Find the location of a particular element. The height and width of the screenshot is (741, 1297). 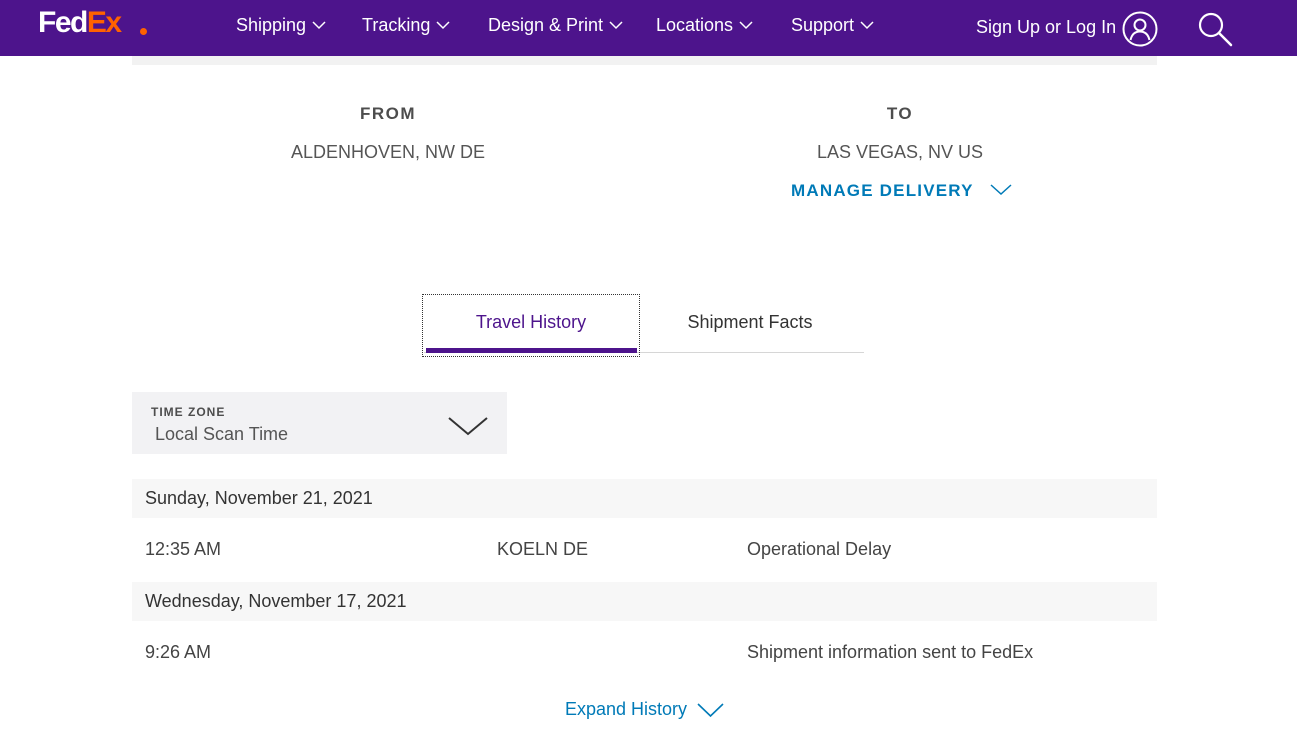

manage-delivery-label: MANAGE DELIVERY is located at coordinates (882, 190).